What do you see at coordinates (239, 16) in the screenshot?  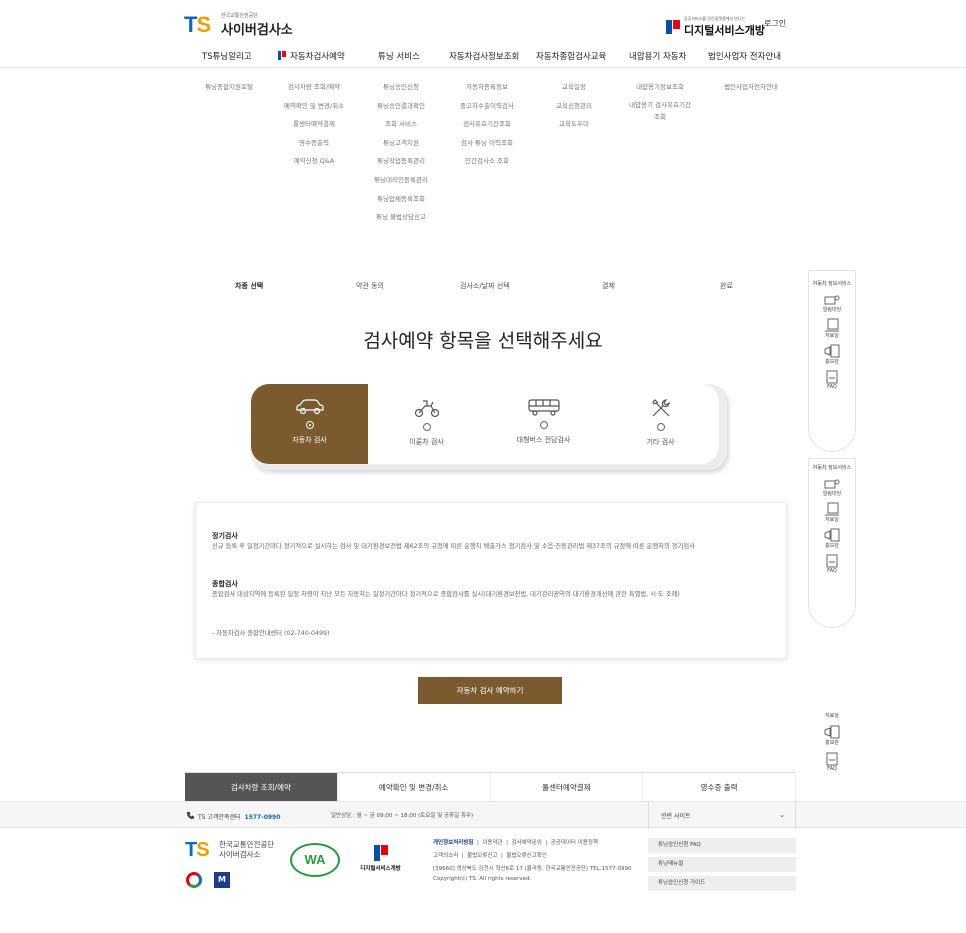 I see `logo-subtitle: 한국교통안전공단` at bounding box center [239, 16].